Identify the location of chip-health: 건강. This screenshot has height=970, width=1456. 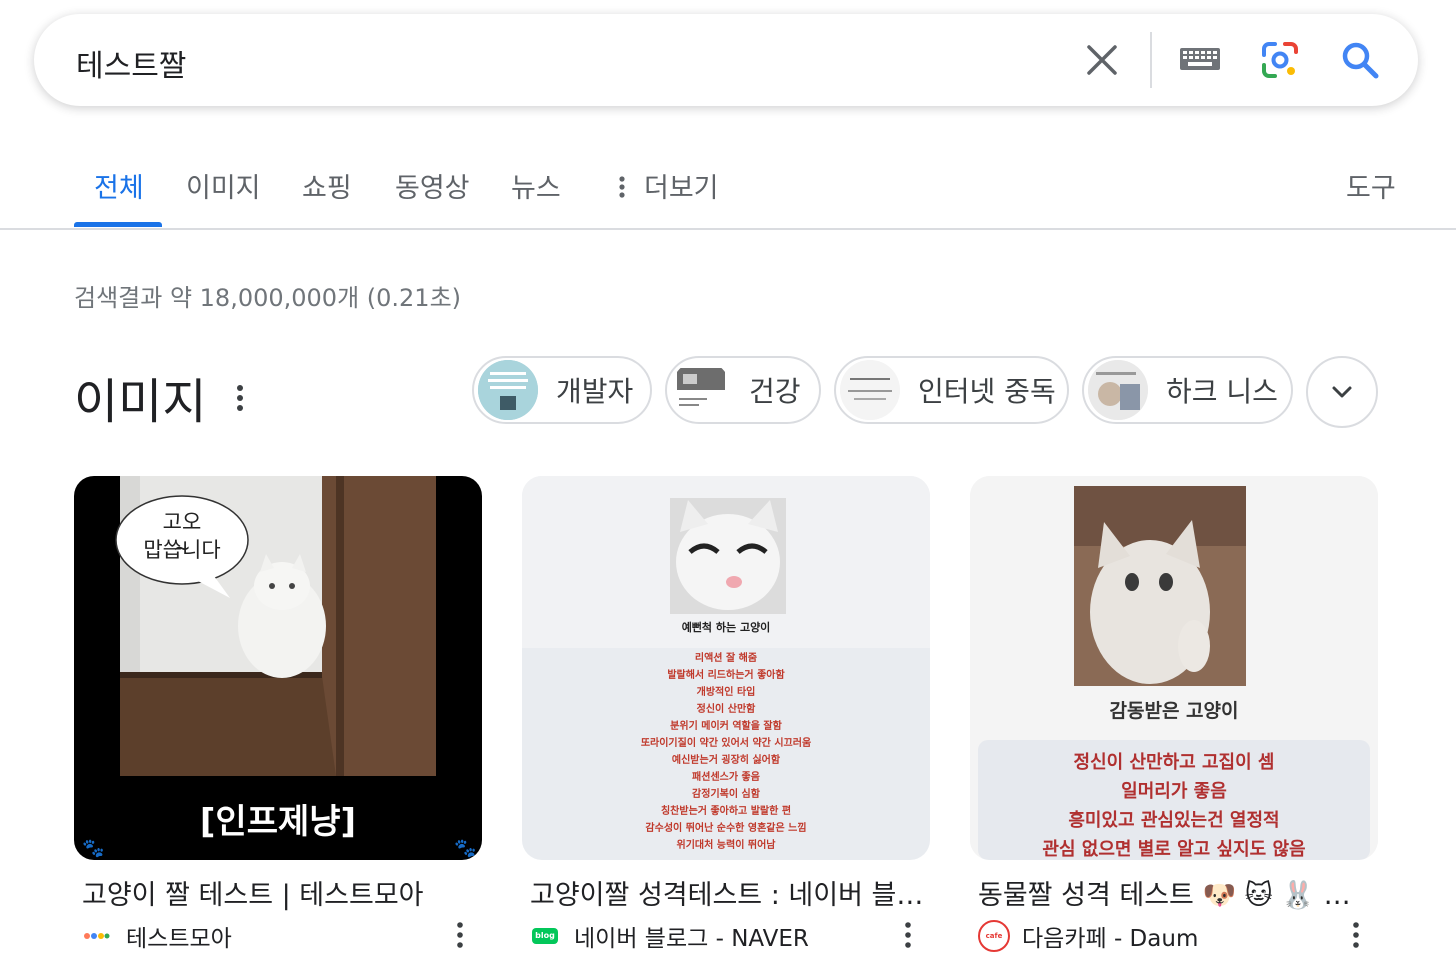
(743, 390).